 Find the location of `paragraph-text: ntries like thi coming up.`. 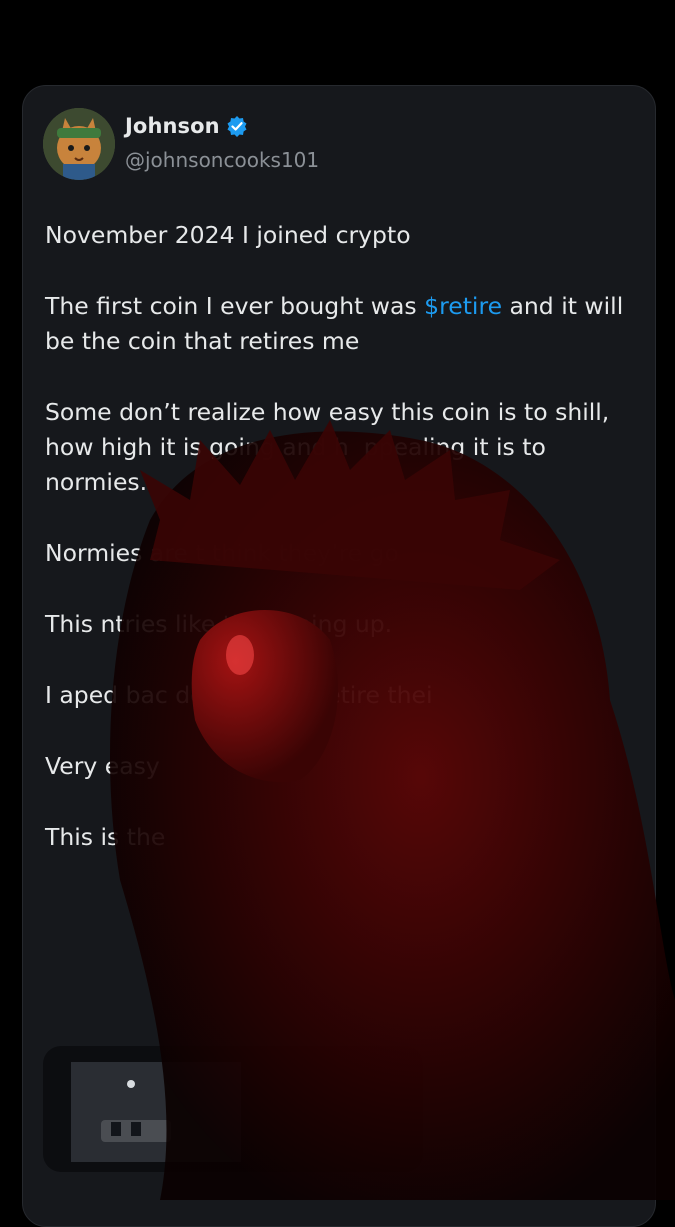

paragraph-text: ntries like thi coming up. is located at coordinates (246, 624).